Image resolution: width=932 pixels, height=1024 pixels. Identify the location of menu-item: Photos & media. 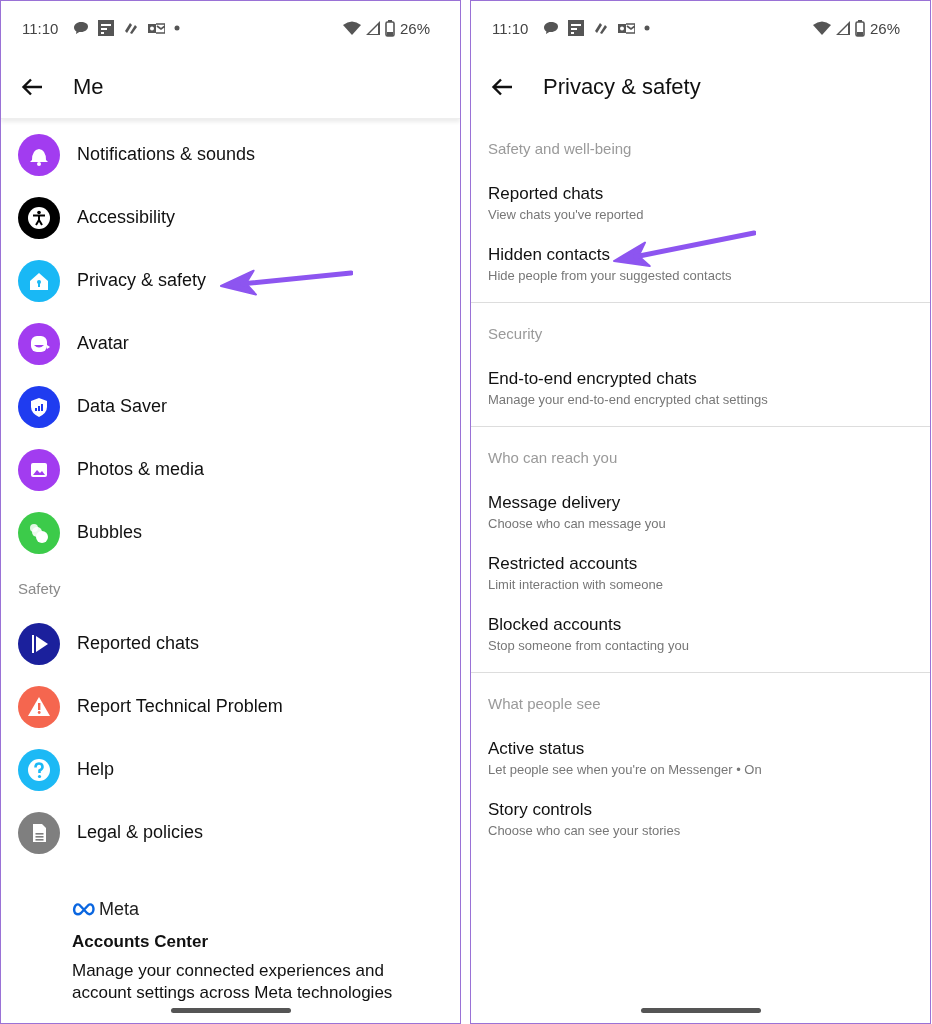
(141, 469).